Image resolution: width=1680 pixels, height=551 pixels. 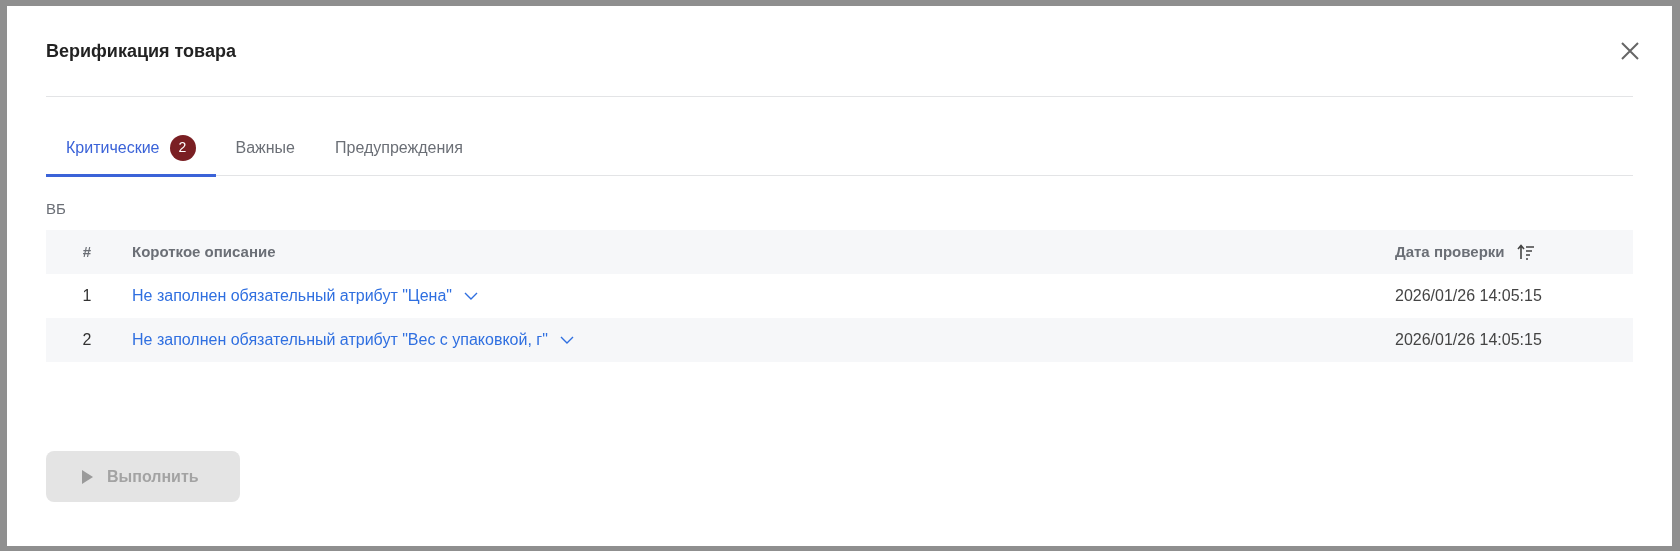 I want to click on column-header: Короткое описание, so click(x=204, y=251).